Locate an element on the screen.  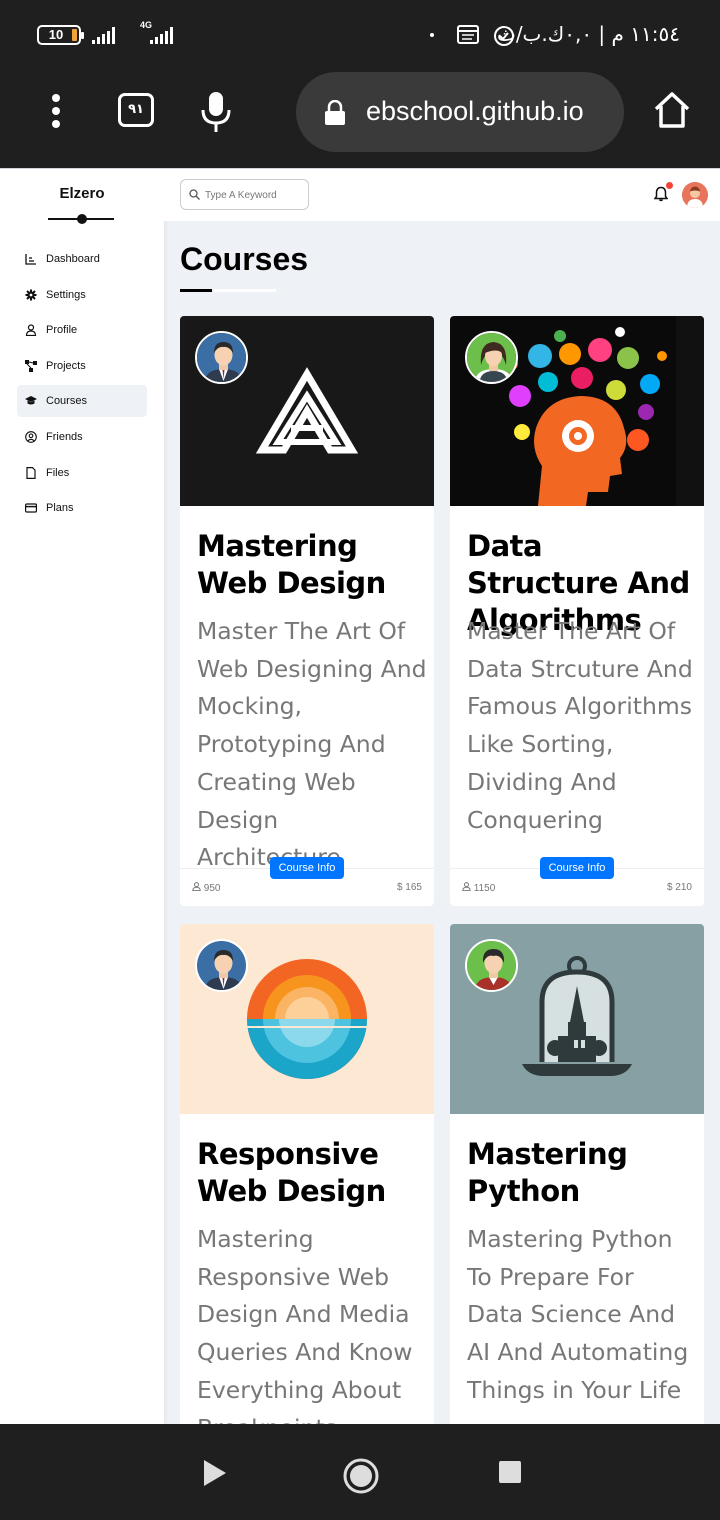
course-footer: Course Info 950 $ 165 is located at coordinates (307, 881).